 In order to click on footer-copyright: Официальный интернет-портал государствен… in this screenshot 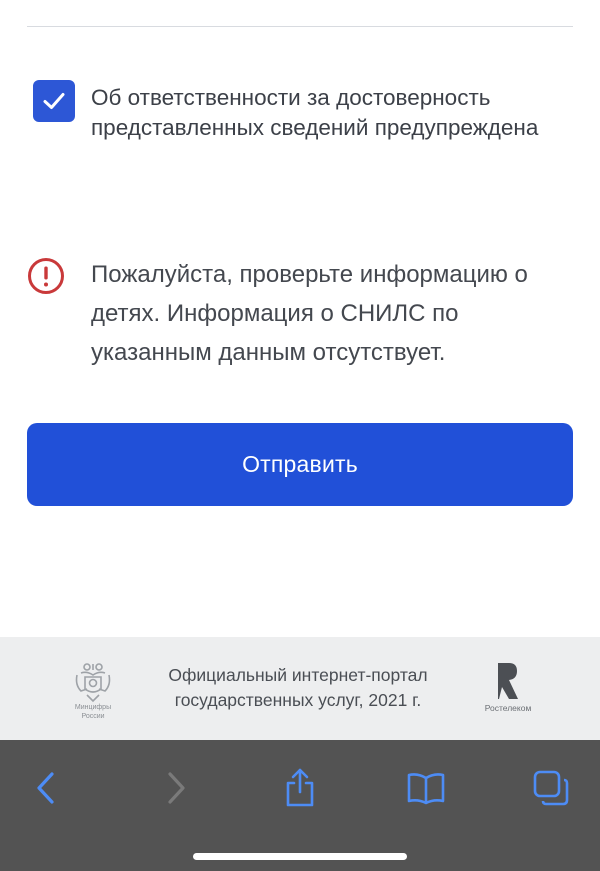, I will do `click(298, 688)`.